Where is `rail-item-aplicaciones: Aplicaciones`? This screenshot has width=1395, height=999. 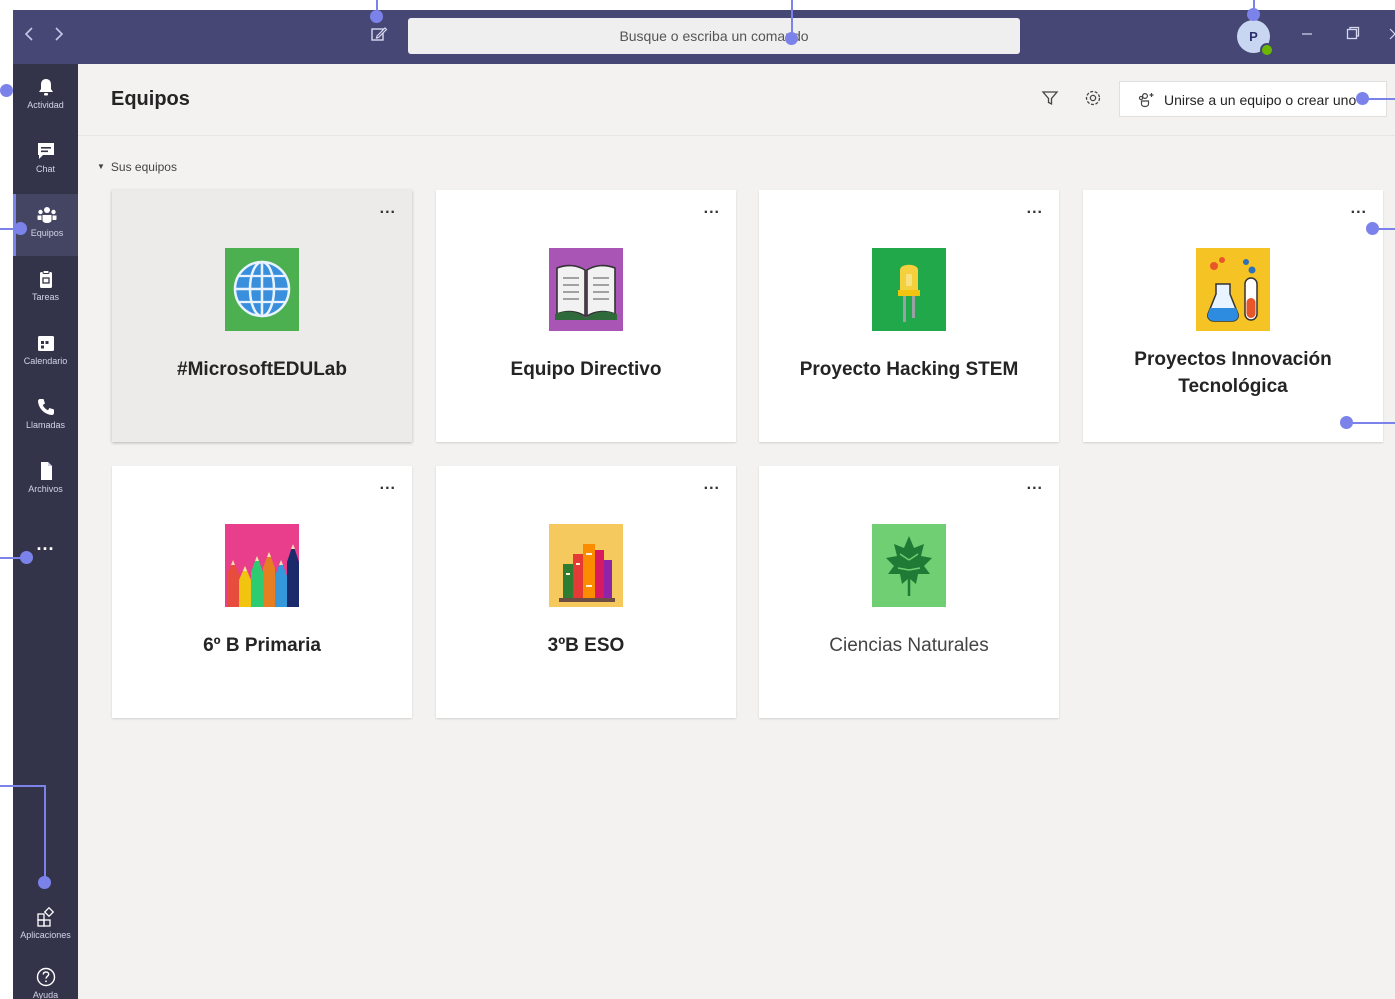 rail-item-aplicaciones: Aplicaciones is located at coordinates (45, 927).